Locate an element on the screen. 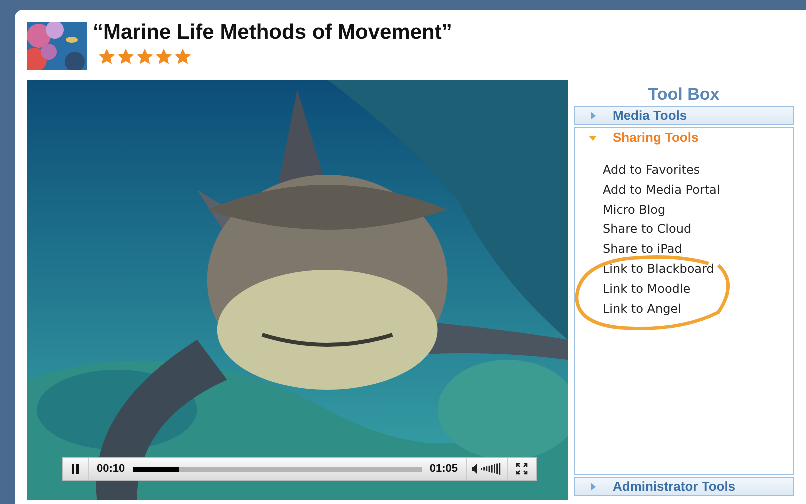 Image resolution: width=806 pixels, height=504 pixels. toolbox-title: Tool Box is located at coordinates (684, 95).